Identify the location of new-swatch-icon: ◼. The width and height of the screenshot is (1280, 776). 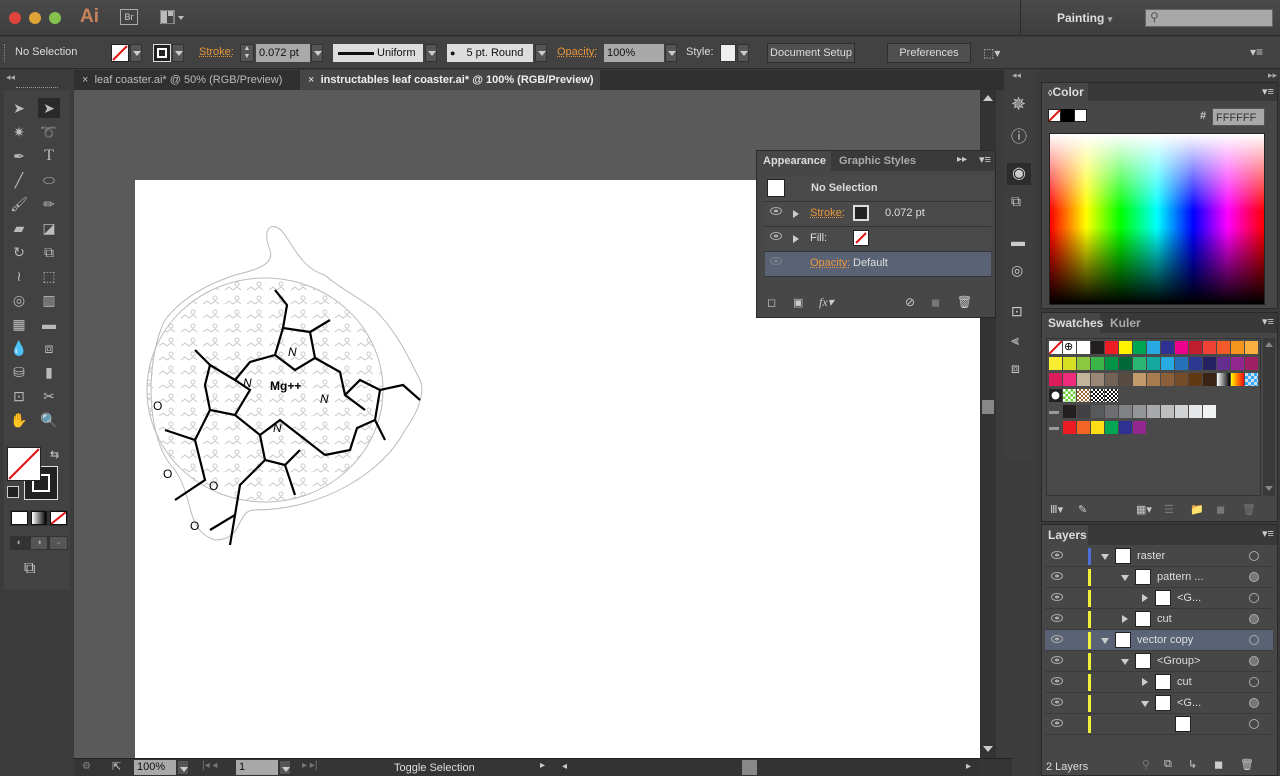
(1220, 509).